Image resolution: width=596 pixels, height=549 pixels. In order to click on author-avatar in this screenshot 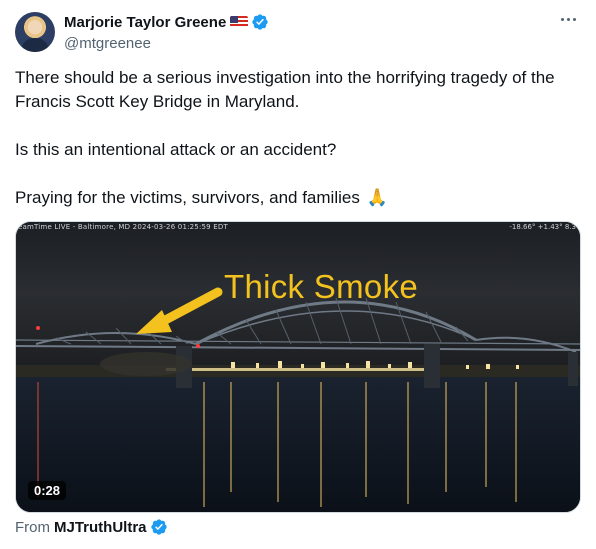, I will do `click(35, 32)`.